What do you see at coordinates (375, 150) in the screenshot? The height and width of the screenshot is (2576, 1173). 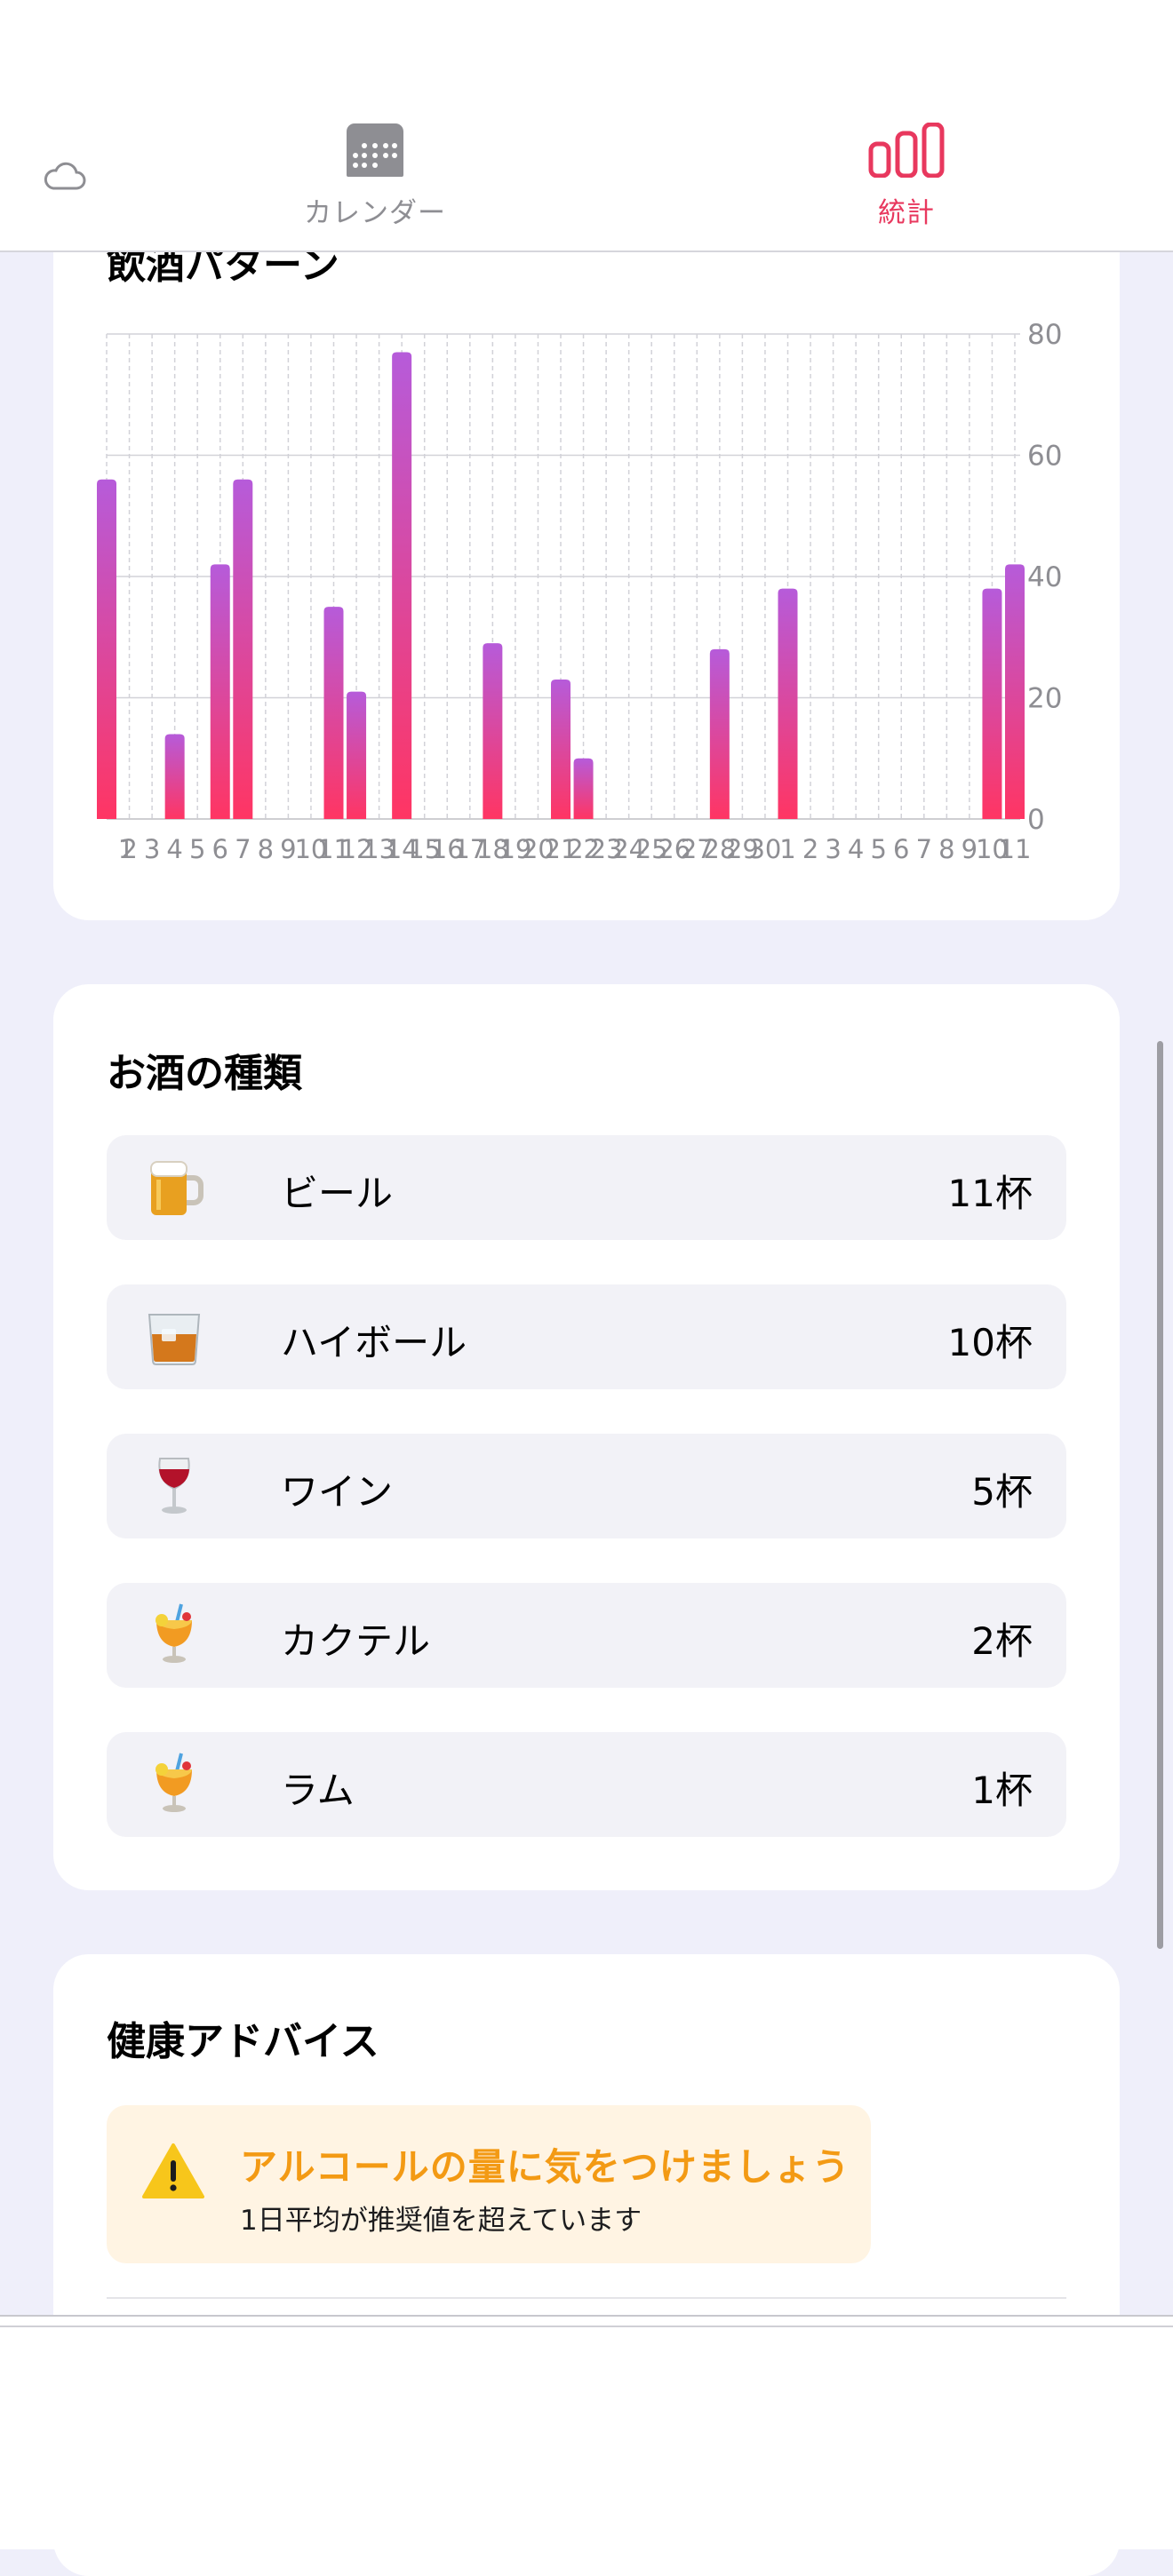 I see `calendar-icon` at bounding box center [375, 150].